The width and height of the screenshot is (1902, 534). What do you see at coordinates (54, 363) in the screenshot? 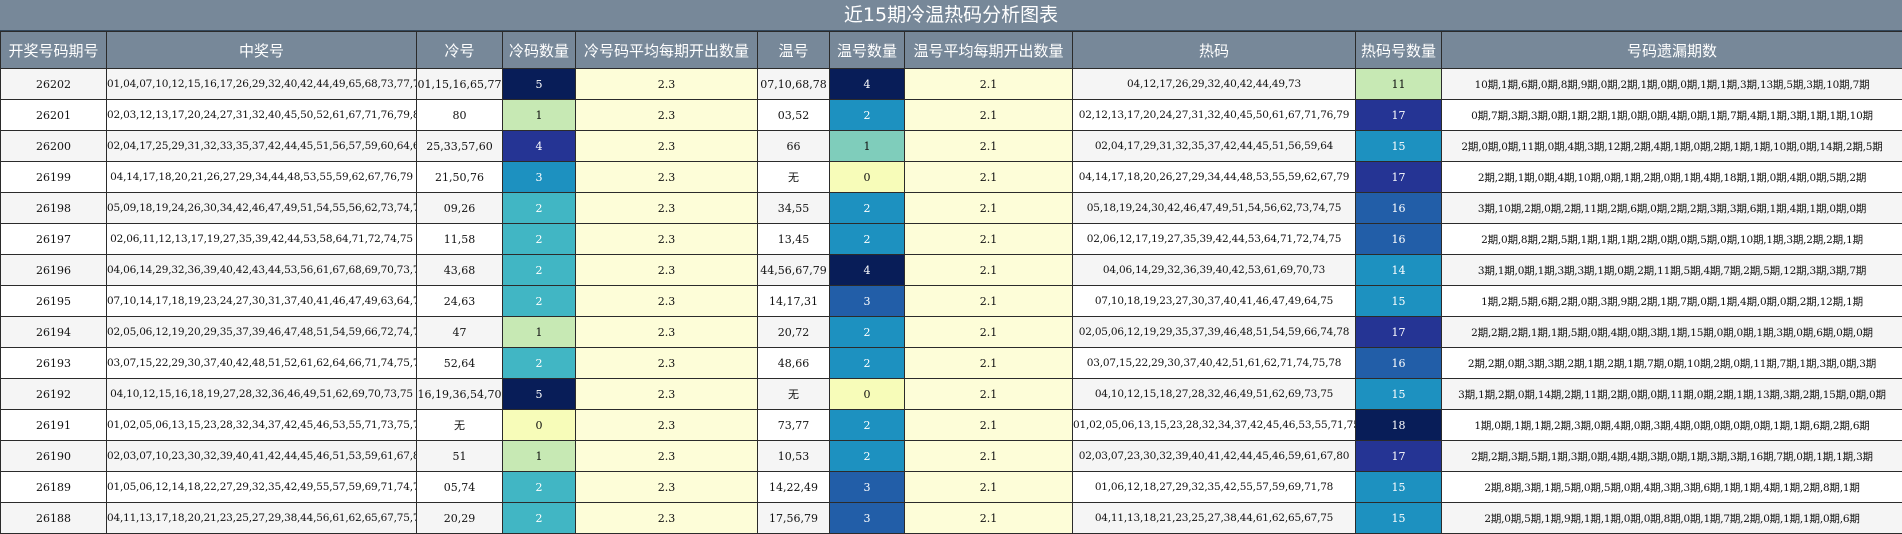
I see `period-cell: 26193` at bounding box center [54, 363].